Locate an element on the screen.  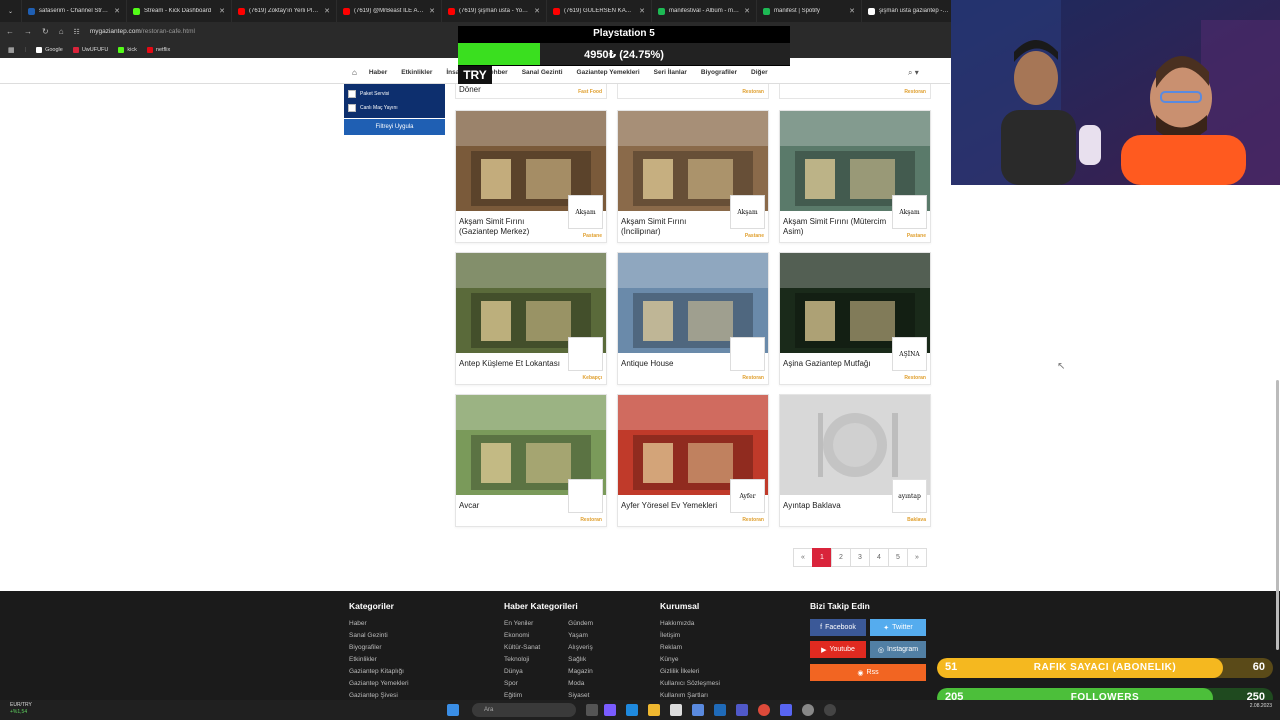
listing-category: Kebapçı is located at coordinates (592, 378).